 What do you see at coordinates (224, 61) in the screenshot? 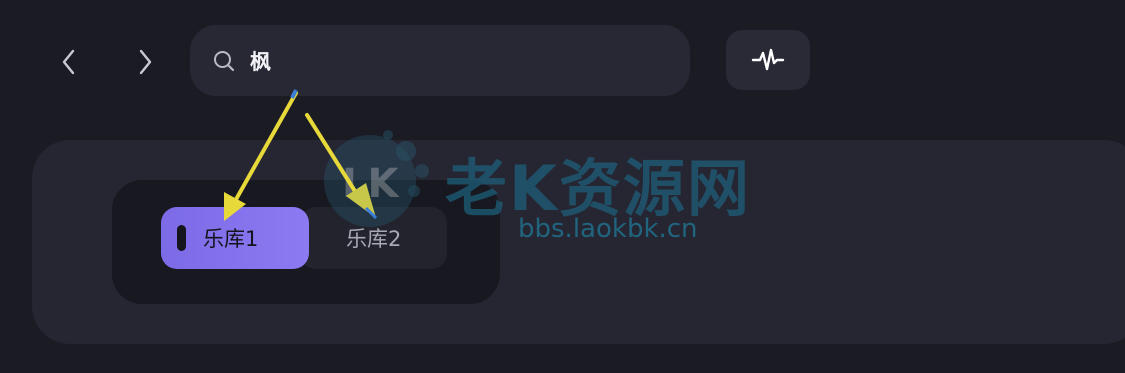
I see `search-icon` at bounding box center [224, 61].